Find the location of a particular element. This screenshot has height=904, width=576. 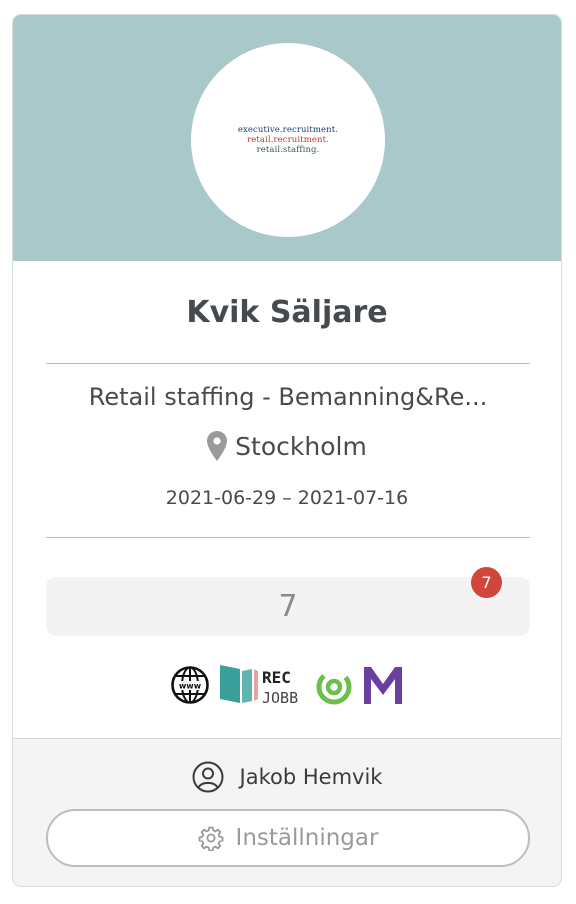

ad-location: Stockholm is located at coordinates (287, 446).